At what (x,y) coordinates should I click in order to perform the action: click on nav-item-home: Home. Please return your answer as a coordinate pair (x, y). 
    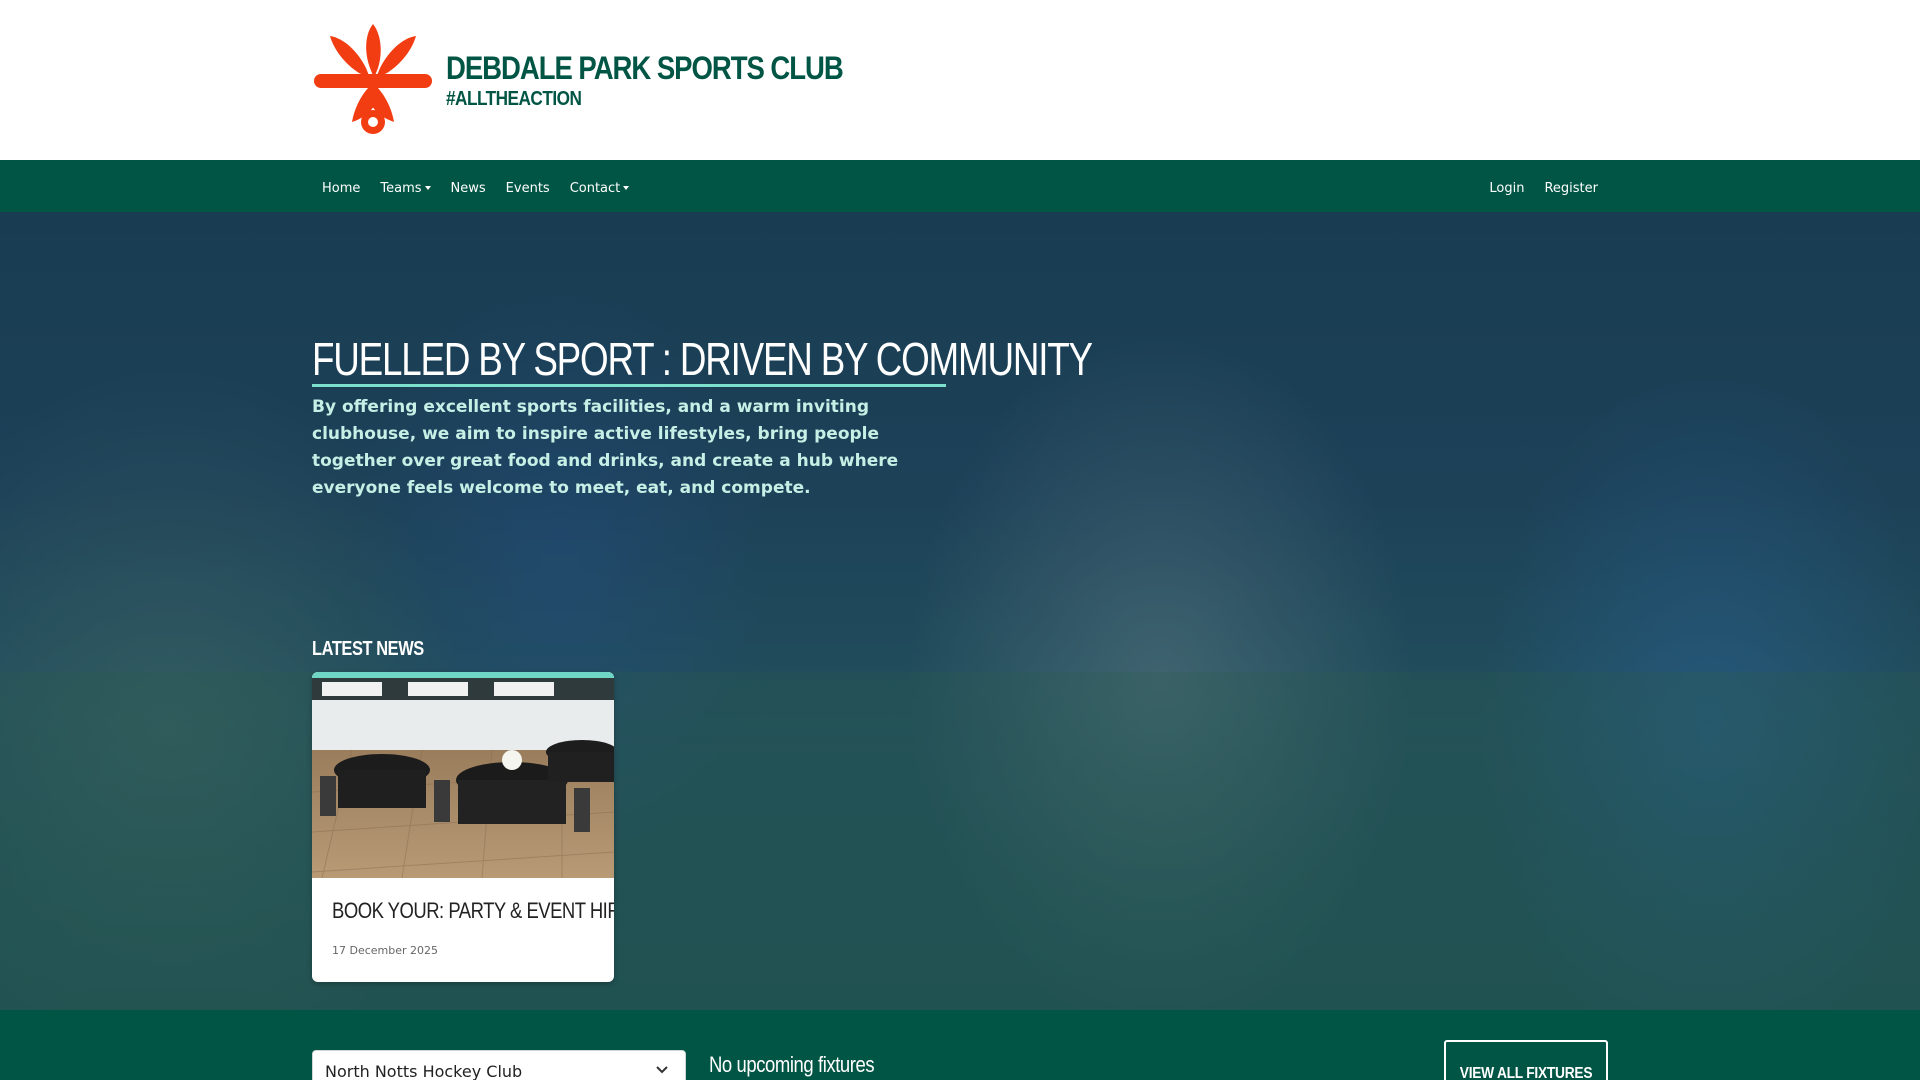
    Looking at the image, I should click on (341, 186).